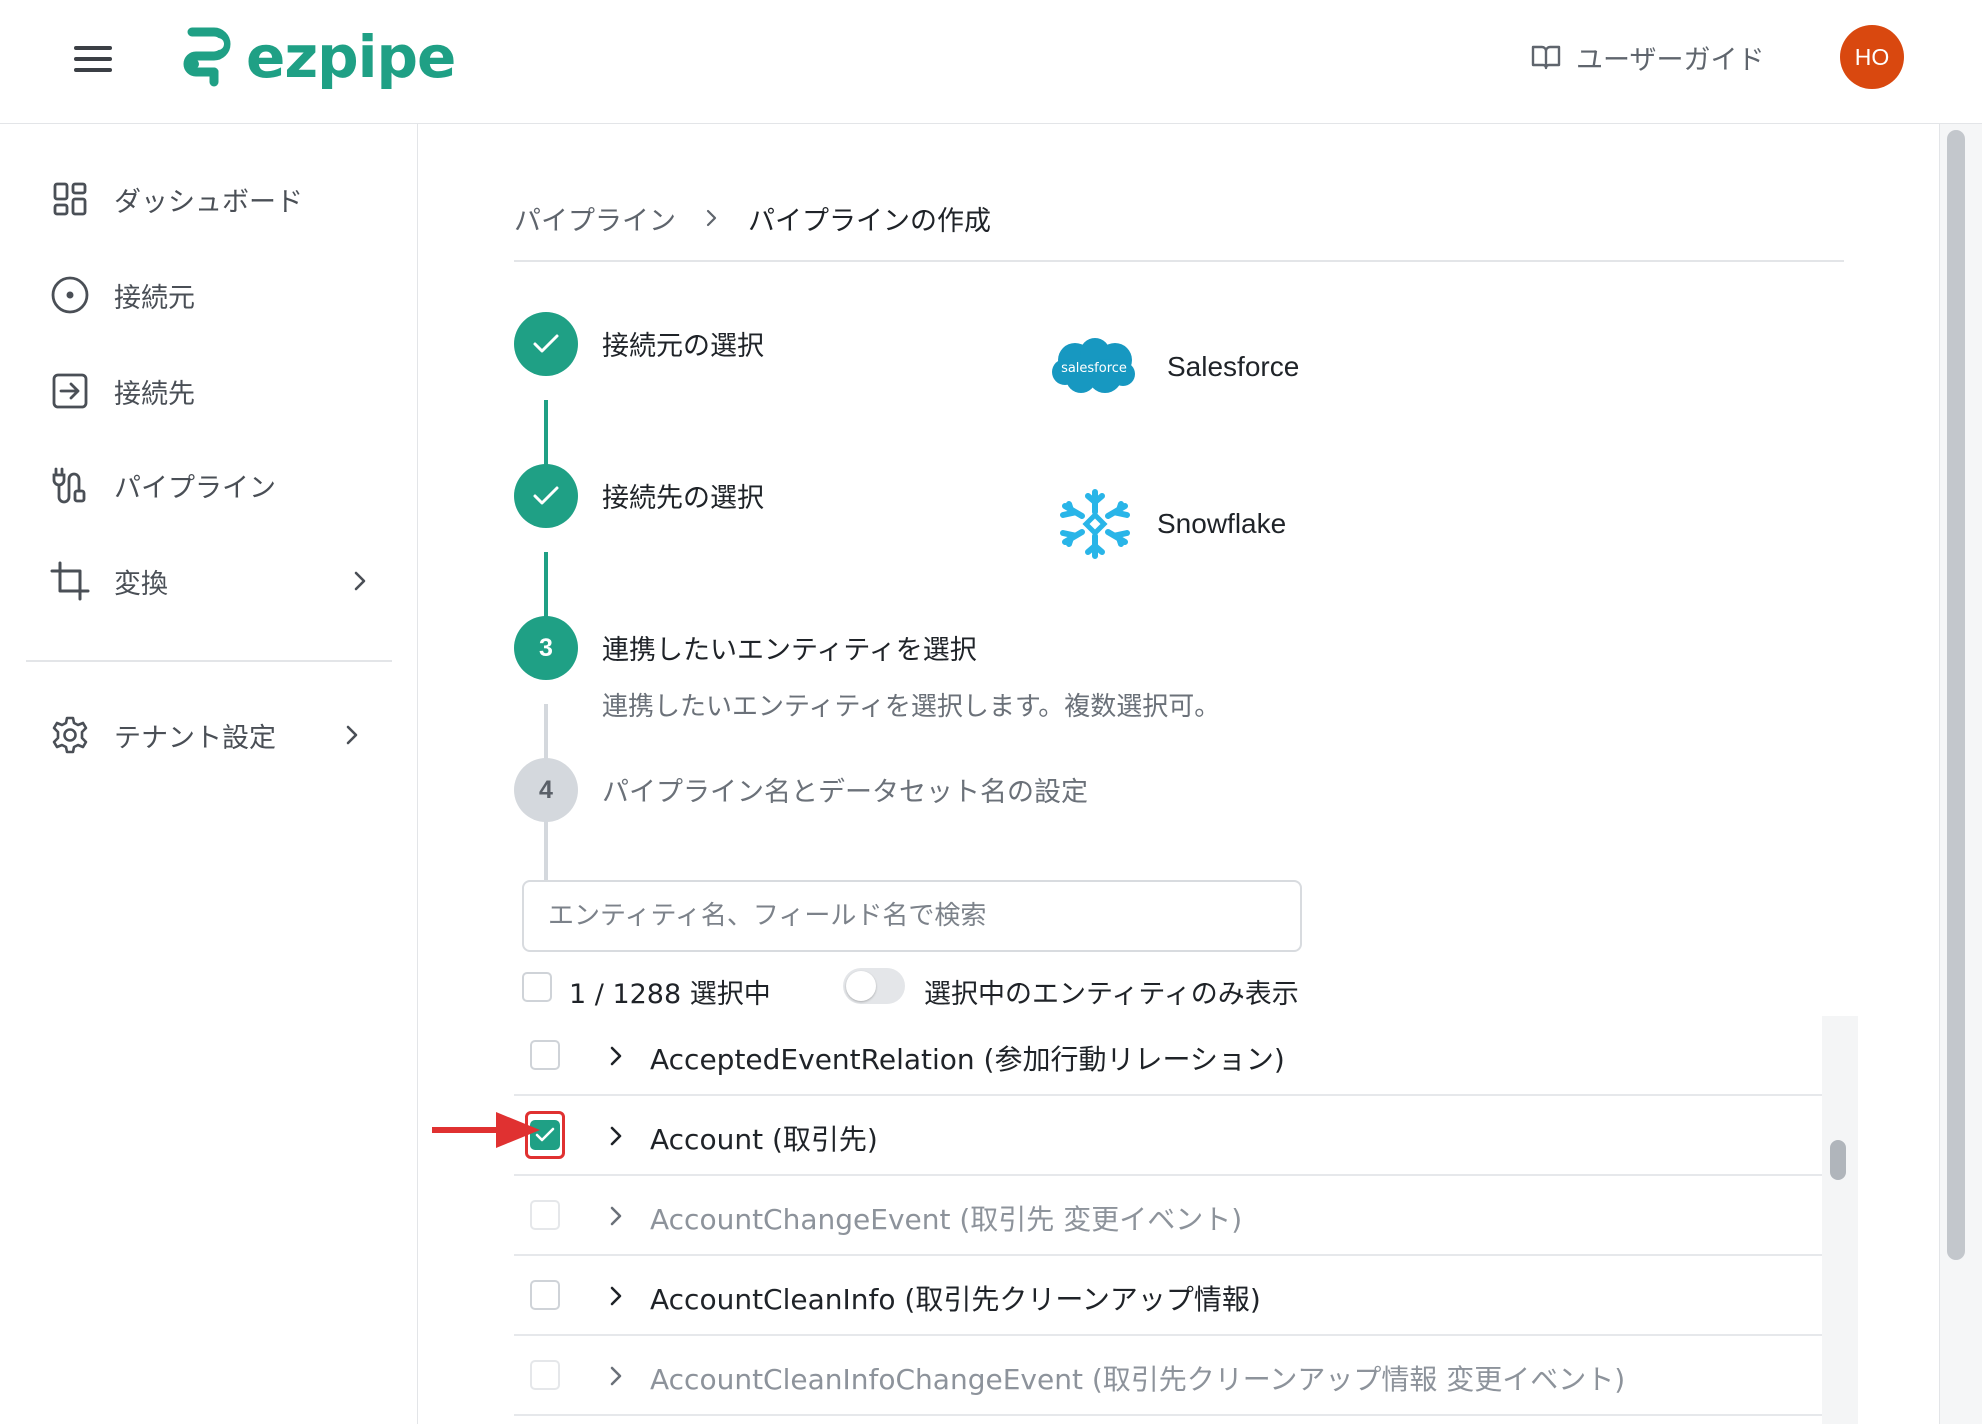 The height and width of the screenshot is (1424, 1982). I want to click on entity-row: AccountCleanInfo (取引先クリーンアップ情報), so click(1168, 1296).